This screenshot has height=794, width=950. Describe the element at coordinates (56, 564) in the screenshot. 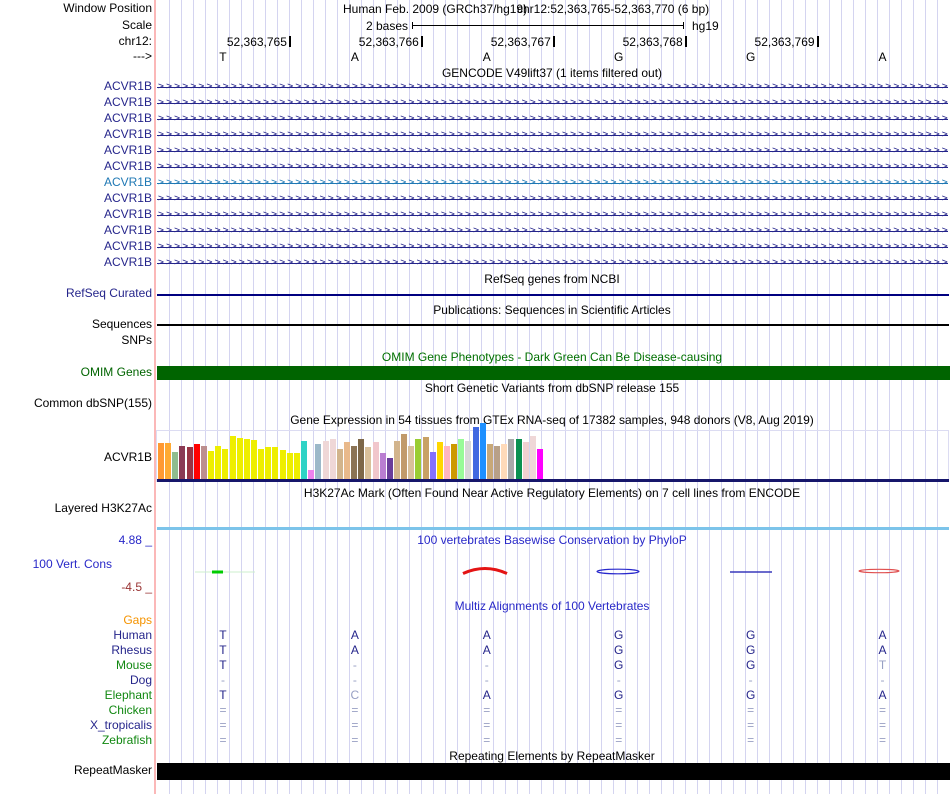

I see `cons-track-label: 100 Vert. Cons` at that location.